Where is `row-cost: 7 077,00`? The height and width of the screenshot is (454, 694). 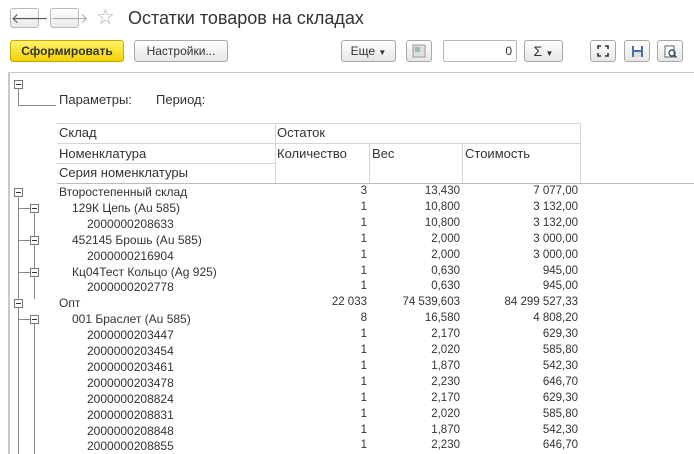
row-cost: 7 077,00 is located at coordinates (555, 191).